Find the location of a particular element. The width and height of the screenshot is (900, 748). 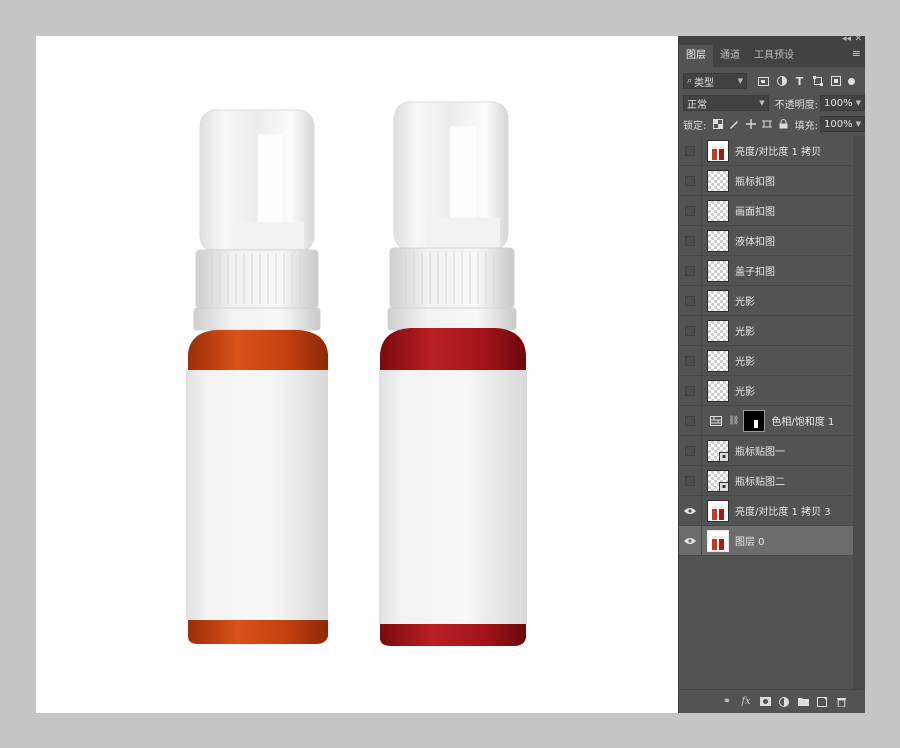

layer-row: 亮度/对比度 1 拷贝 3 is located at coordinates (766, 511).